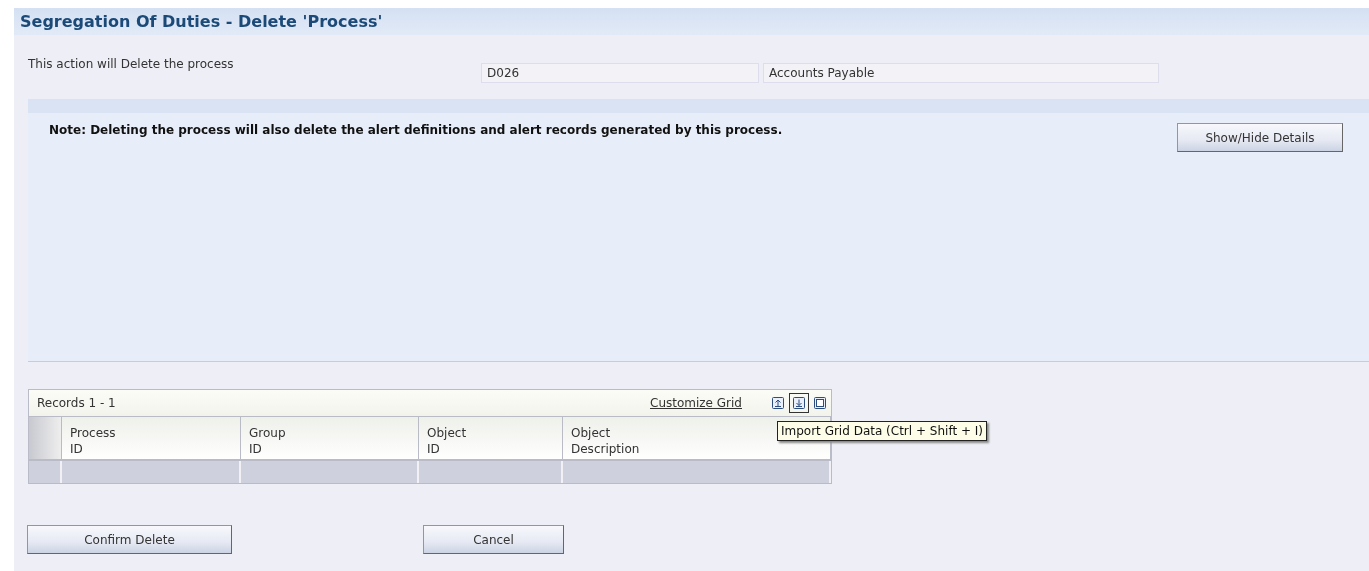  Describe the element at coordinates (493, 539) in the screenshot. I see `cancel-button: Cancel` at that location.